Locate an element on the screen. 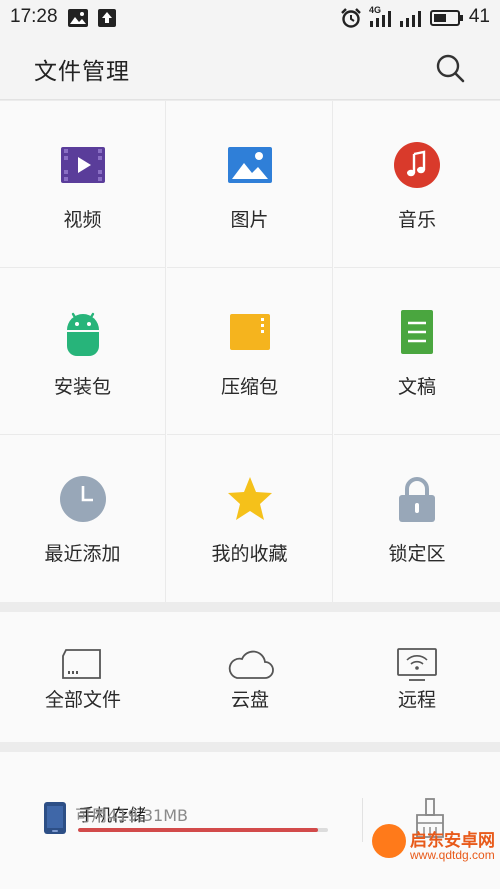 This screenshot has width=500, height=889. category-documents: 文稿 is located at coordinates (417, 351).